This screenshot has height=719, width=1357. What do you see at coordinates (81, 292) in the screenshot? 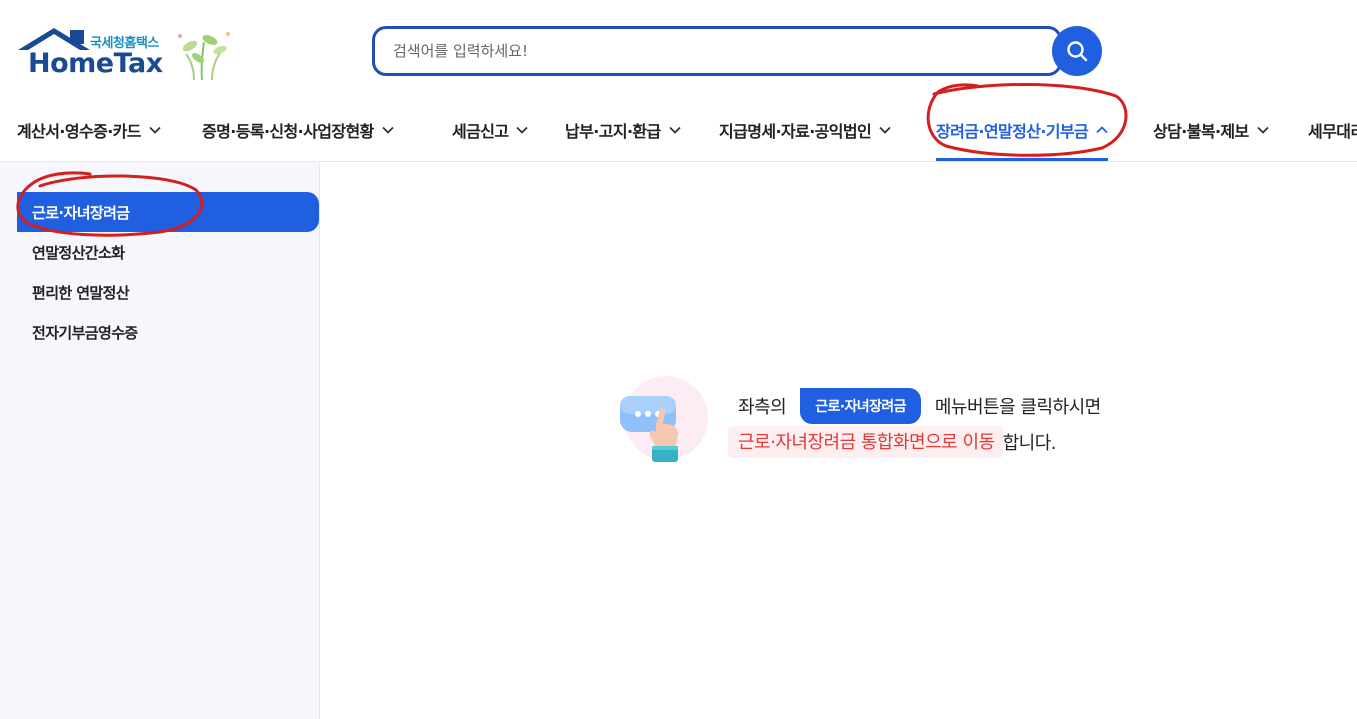
I see `sidebar-item-label: 편리한 연말정산` at bounding box center [81, 292].